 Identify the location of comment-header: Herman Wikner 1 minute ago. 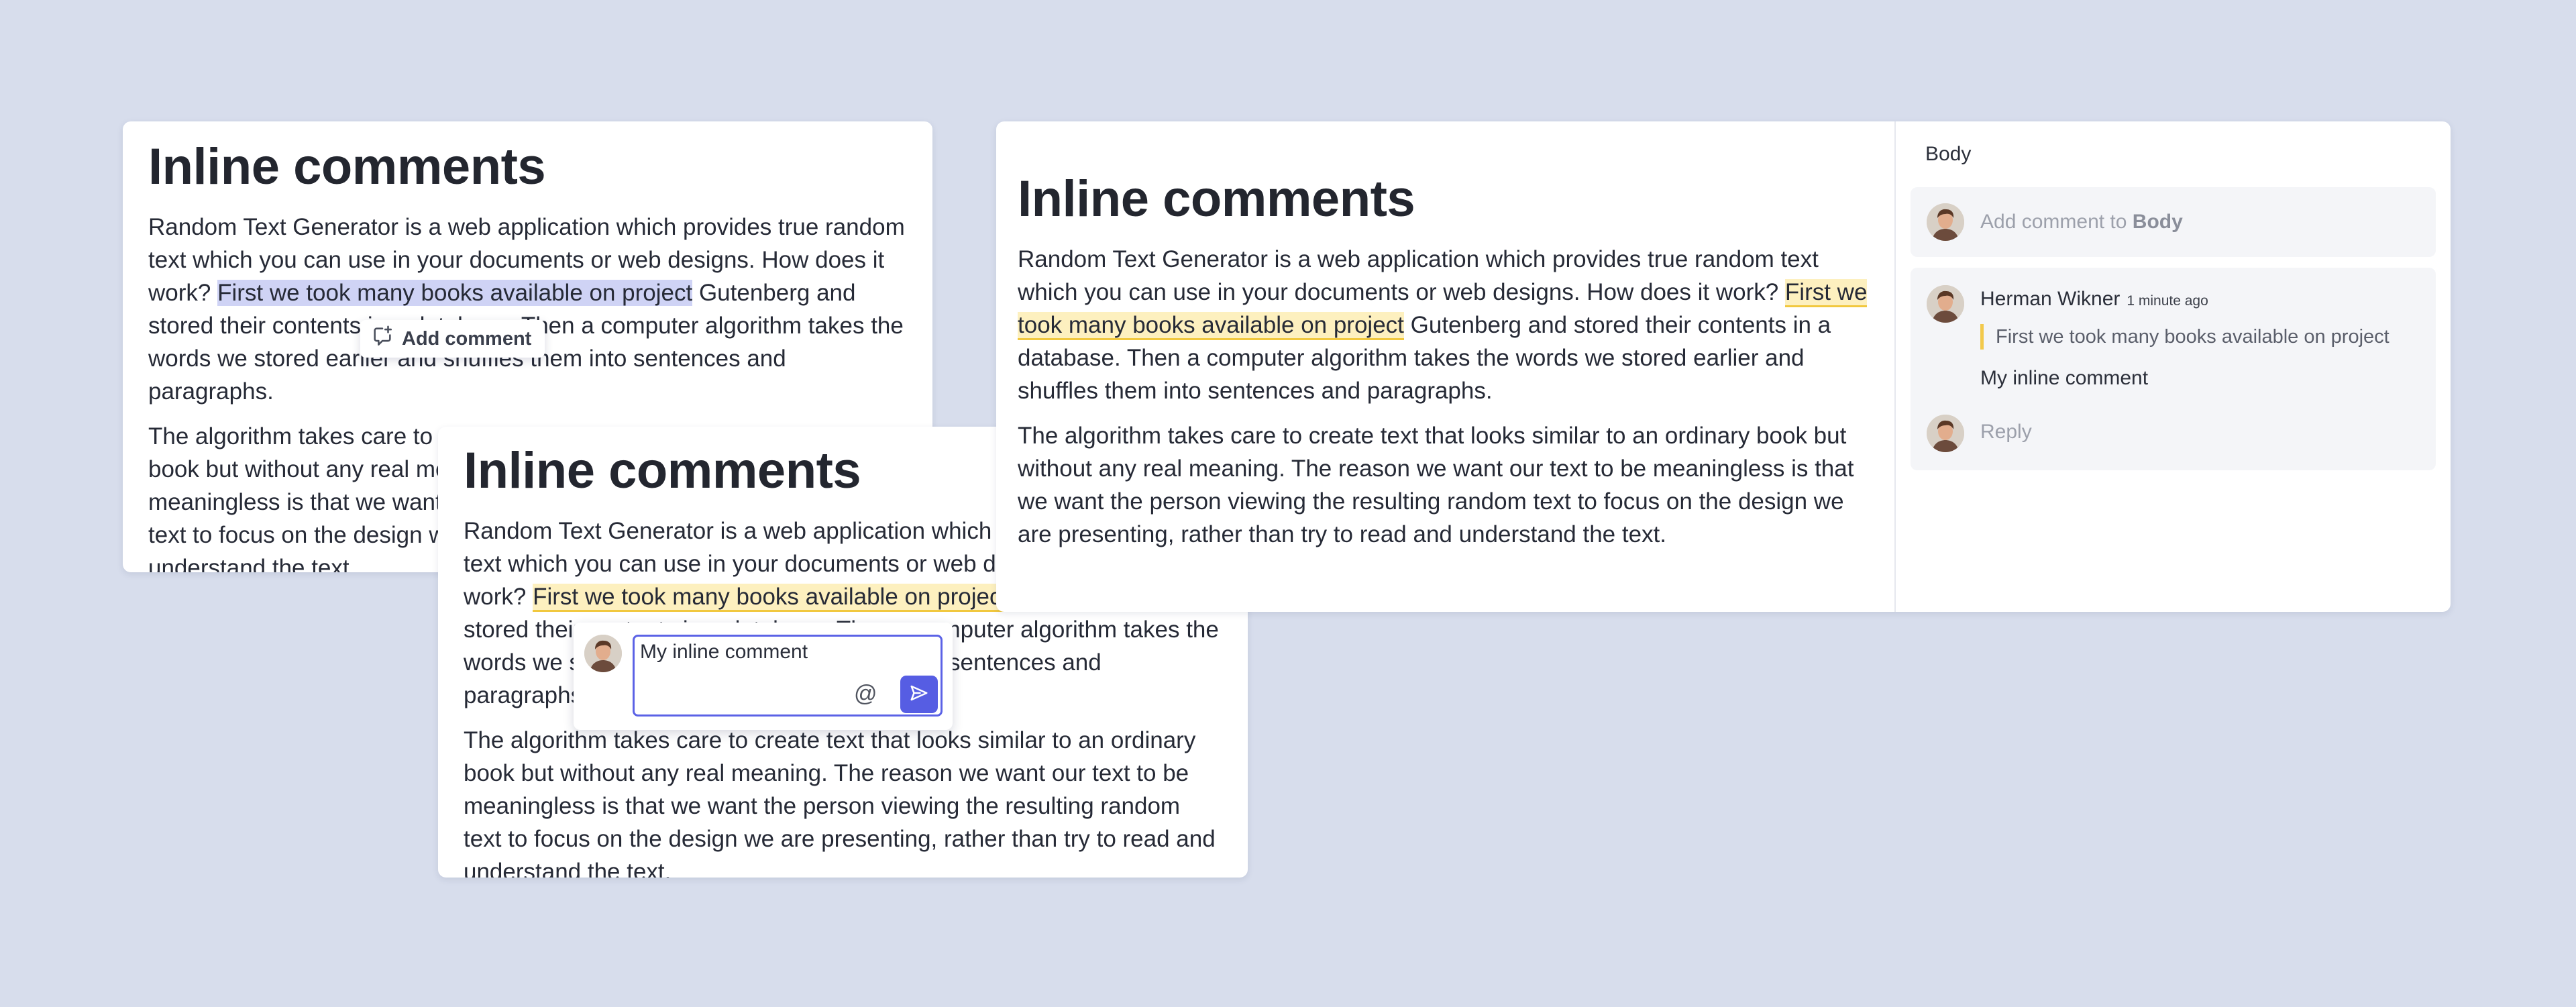
(2094, 299).